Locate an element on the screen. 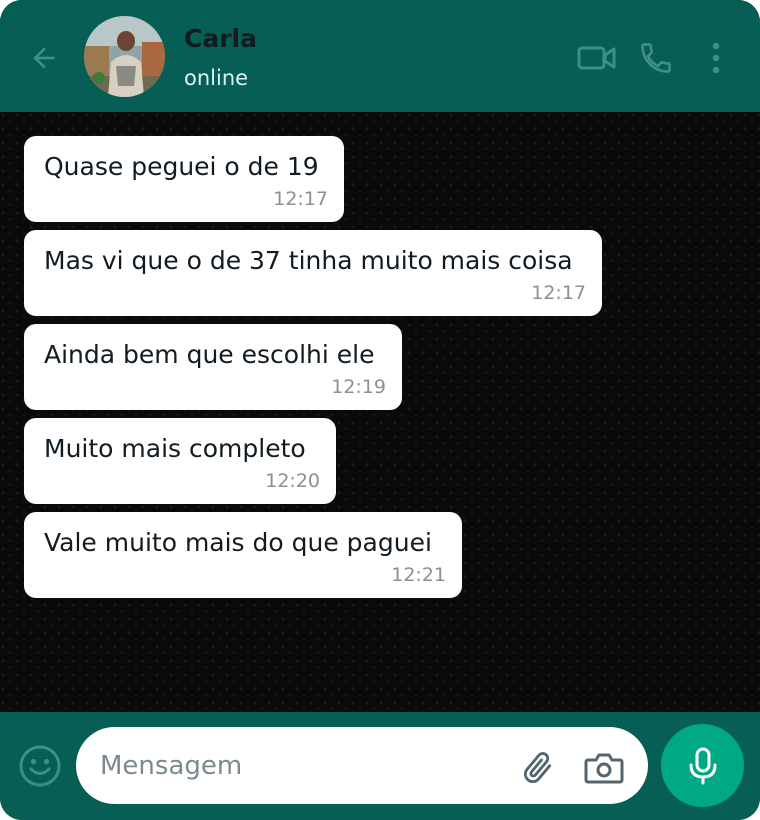  contact-status: online is located at coordinates (216, 78).